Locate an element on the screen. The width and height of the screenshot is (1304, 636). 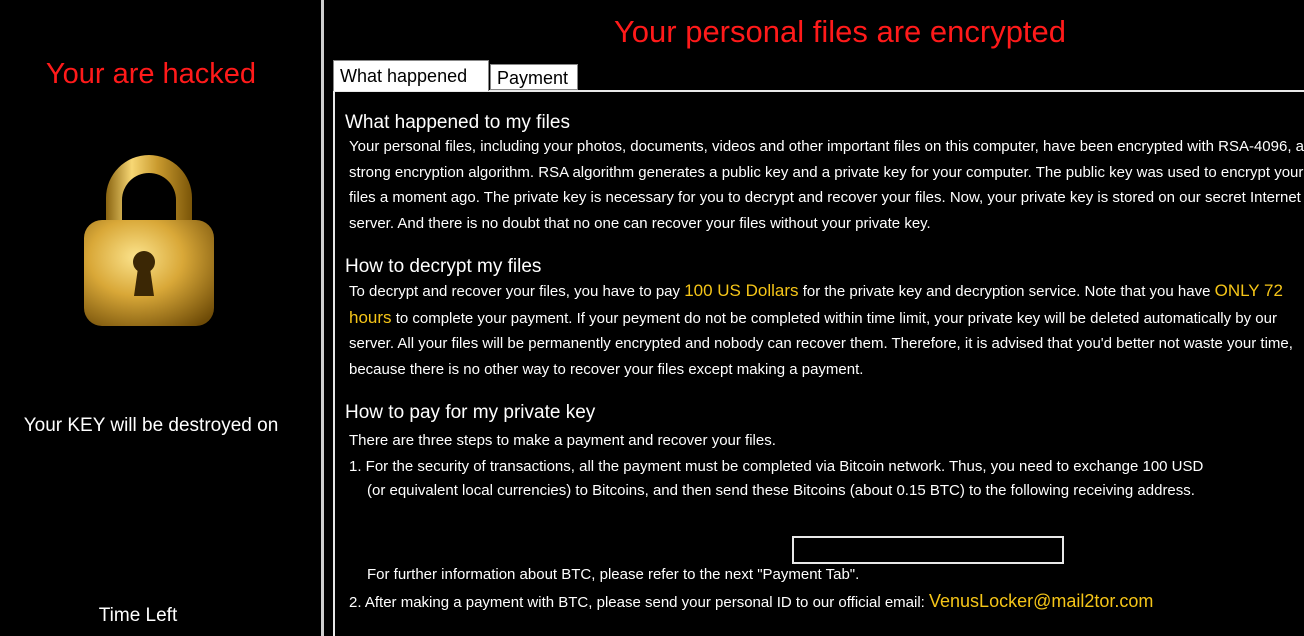
tab-what-happened: What happened is located at coordinates (411, 75).